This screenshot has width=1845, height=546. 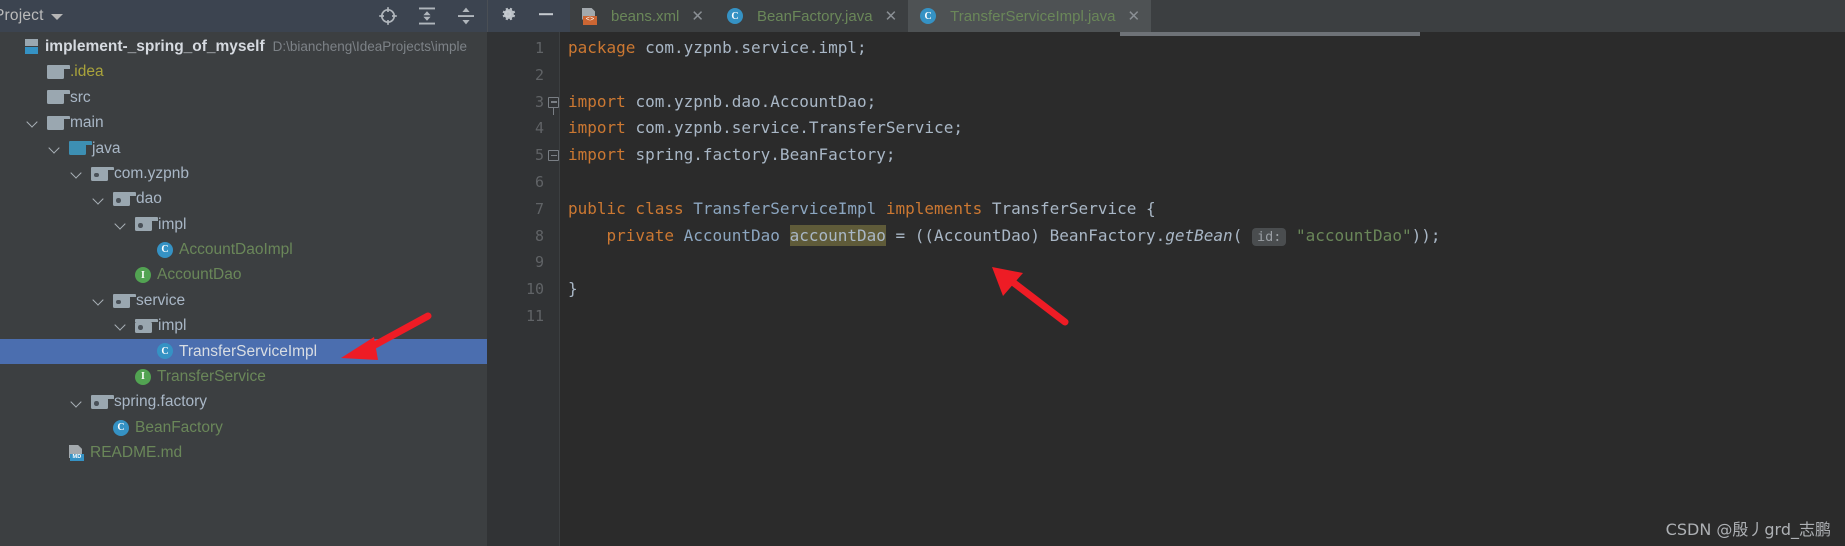 What do you see at coordinates (76, 452) in the screenshot?
I see `markdown-file-icon: MD` at bounding box center [76, 452].